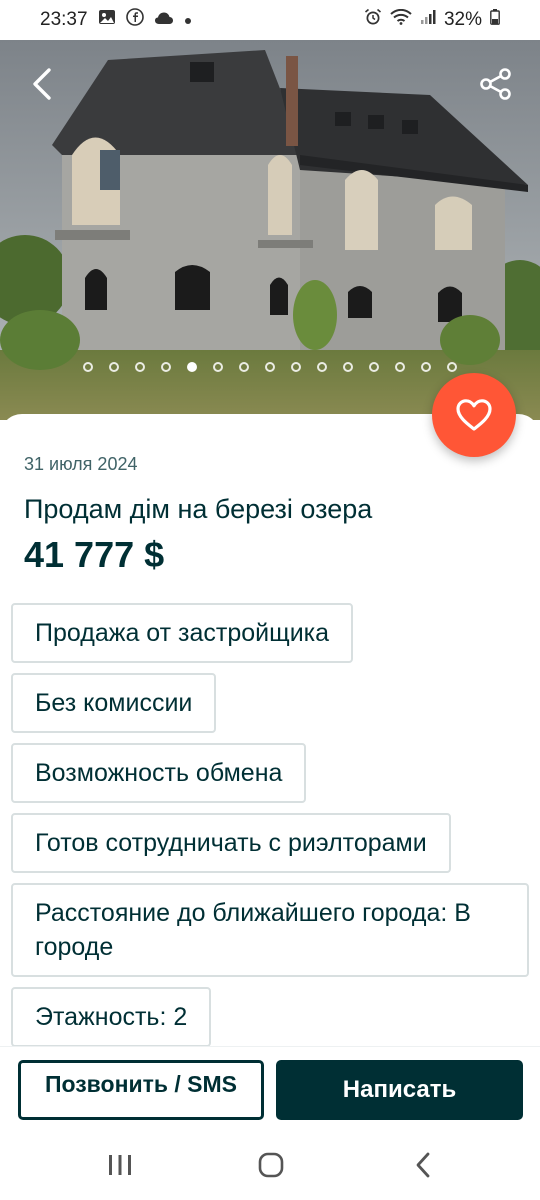  Describe the element at coordinates (399, 1090) in the screenshot. I see `write-message-button: Написать` at that location.